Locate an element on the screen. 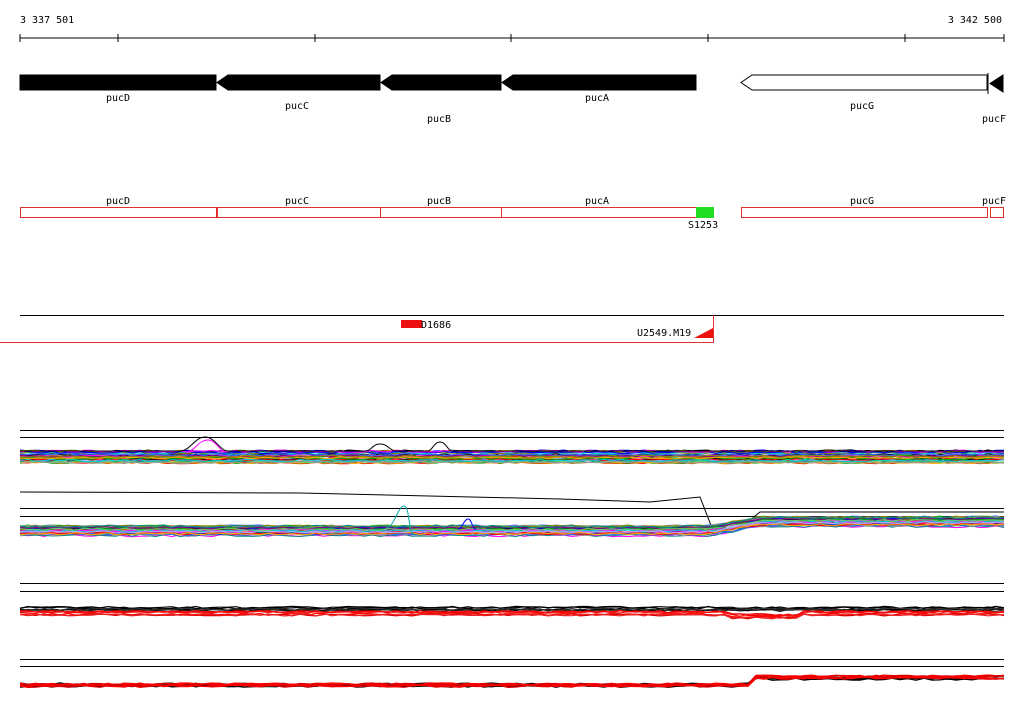  green-marker-box is located at coordinates (705, 212).